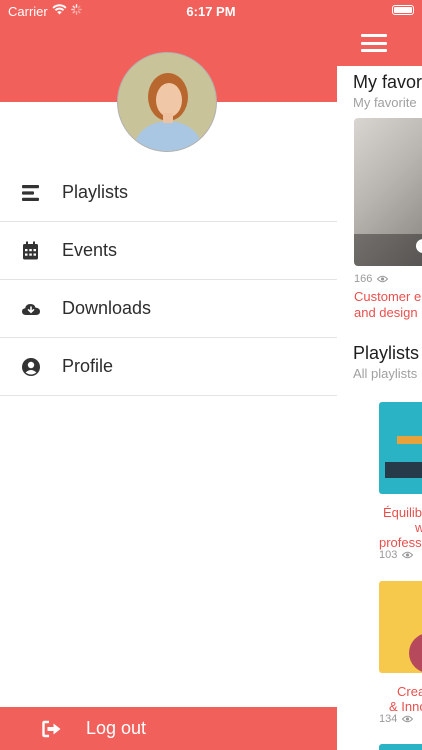  What do you see at coordinates (386, 313) in the screenshot?
I see `favorite-item-title-line2: and design` at bounding box center [386, 313].